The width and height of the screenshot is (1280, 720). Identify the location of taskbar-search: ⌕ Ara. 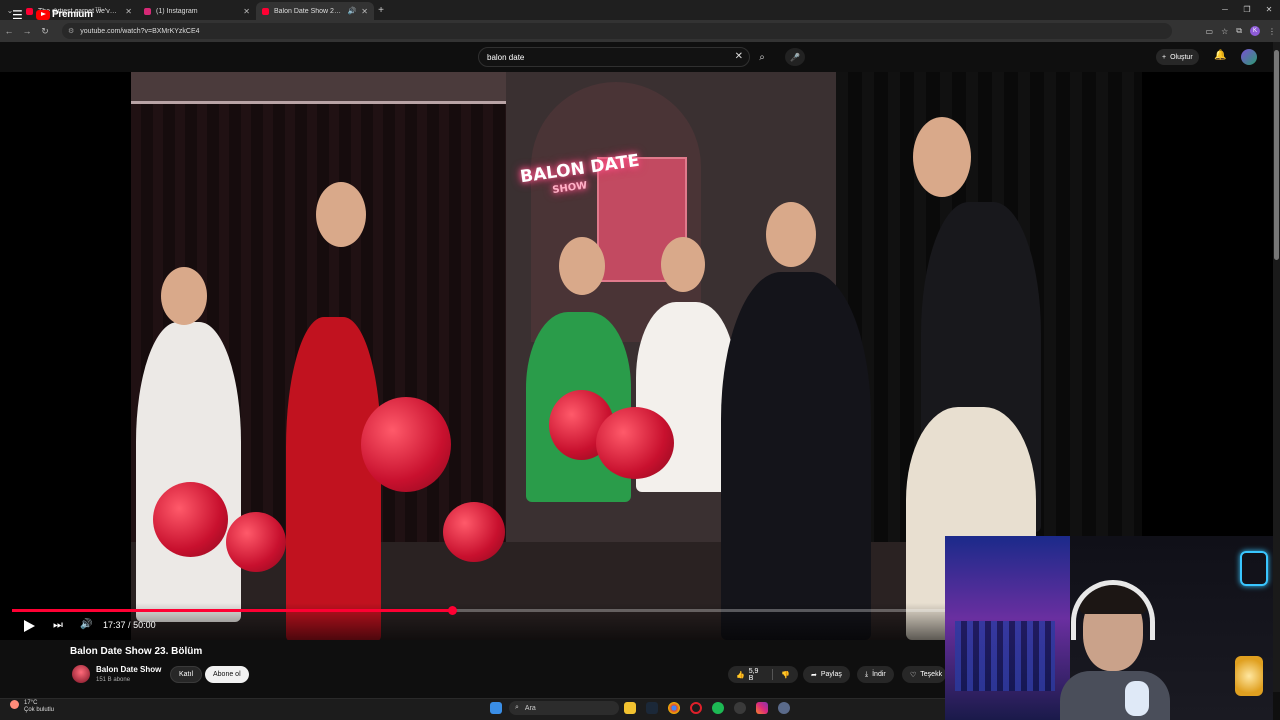
(564, 708).